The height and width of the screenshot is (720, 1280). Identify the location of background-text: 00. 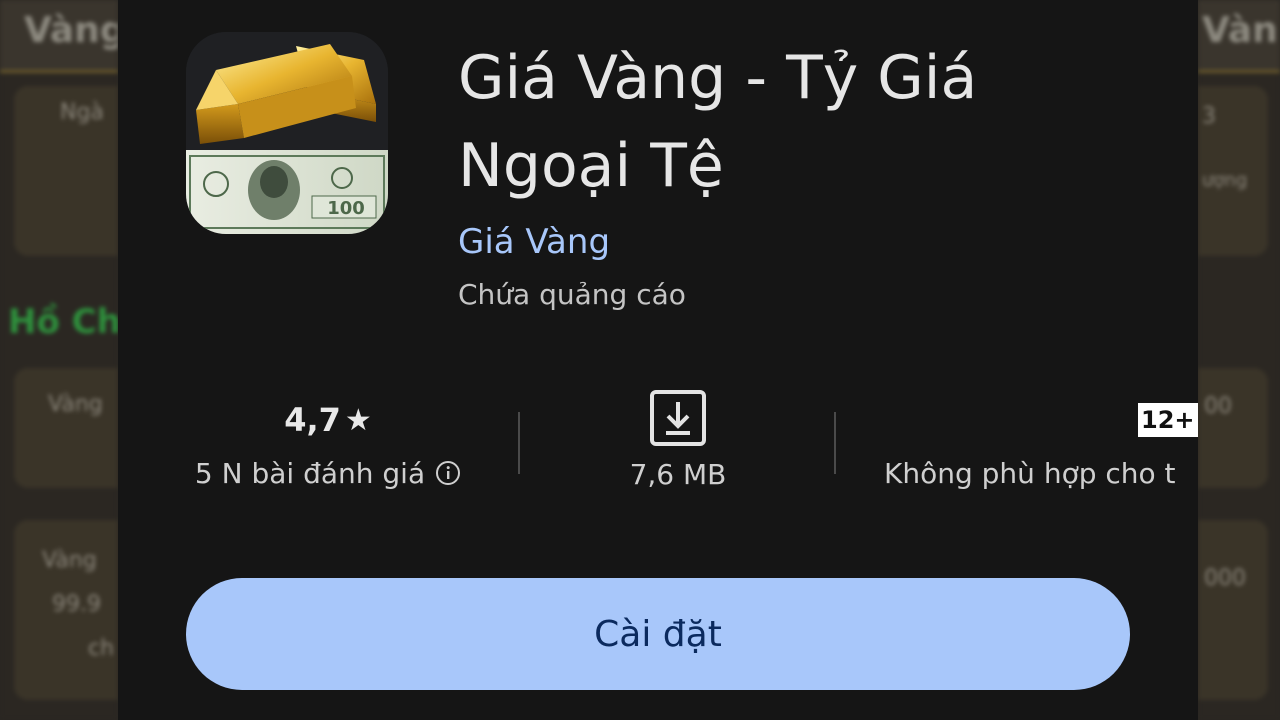
(1218, 406).